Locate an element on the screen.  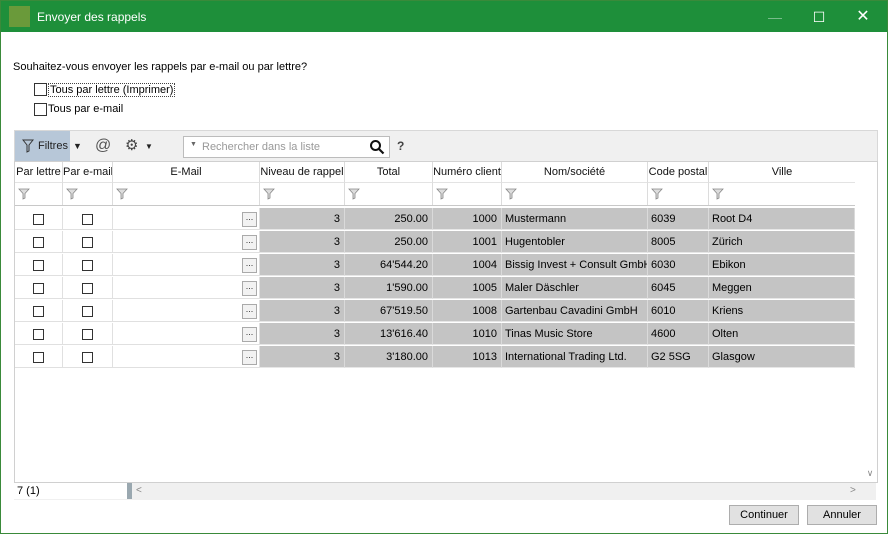
filter-cell-total is located at coordinates (389, 193).